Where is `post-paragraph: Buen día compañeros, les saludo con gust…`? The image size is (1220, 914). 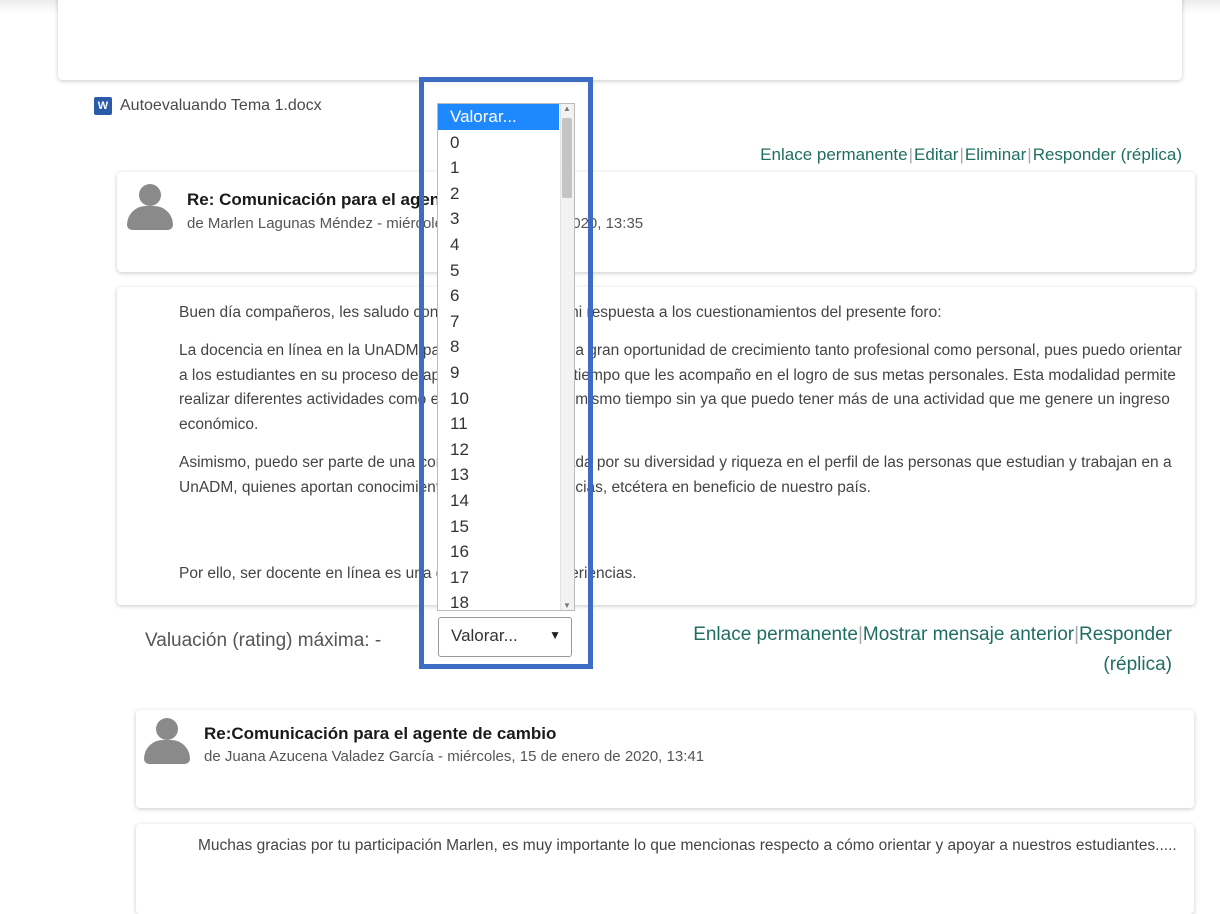
post-paragraph: Buen día compañeros, les saludo con gust… is located at coordinates (560, 312).